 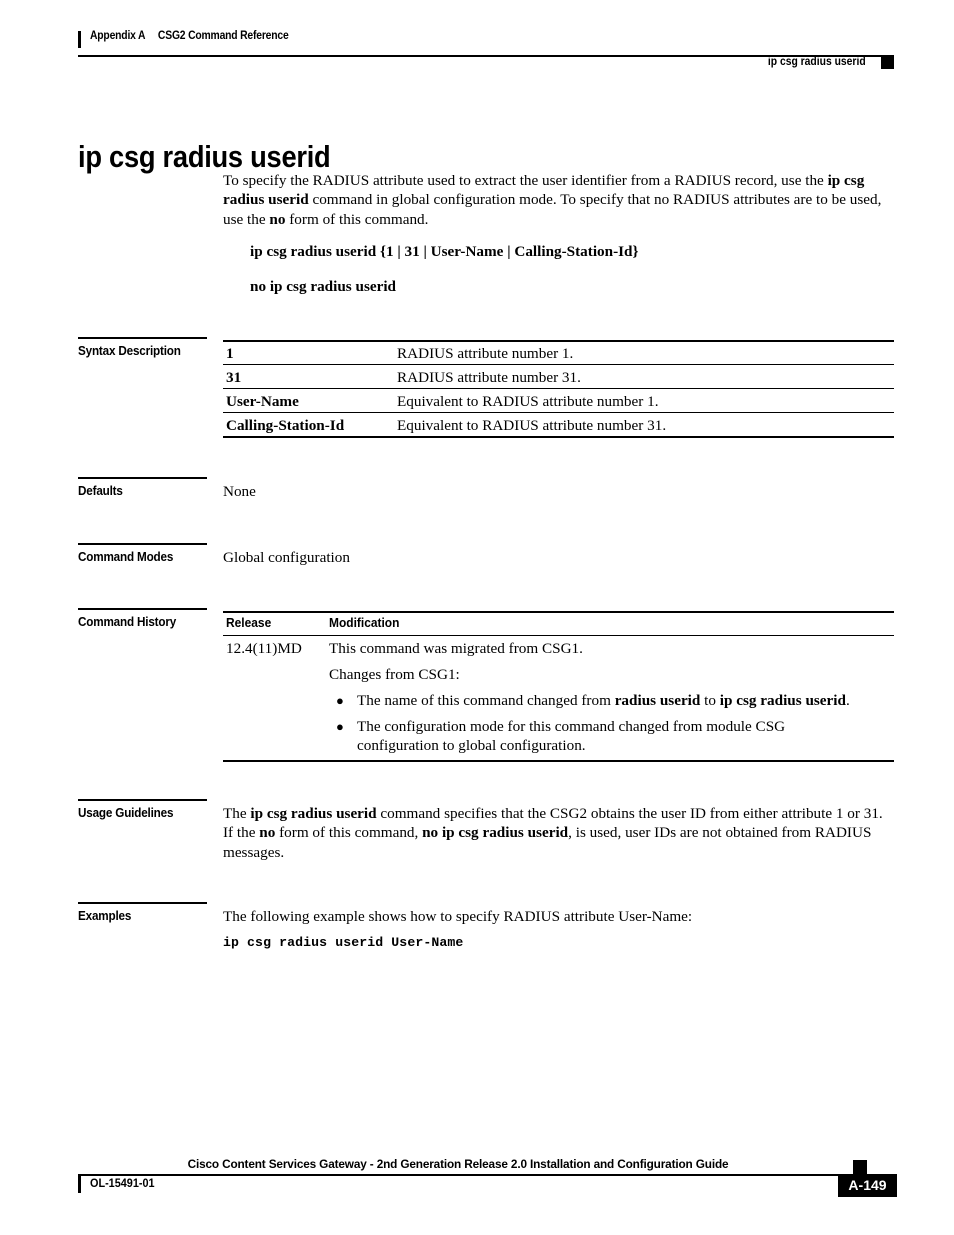 I want to click on syntax-description-label-rule, so click(x=142, y=338).